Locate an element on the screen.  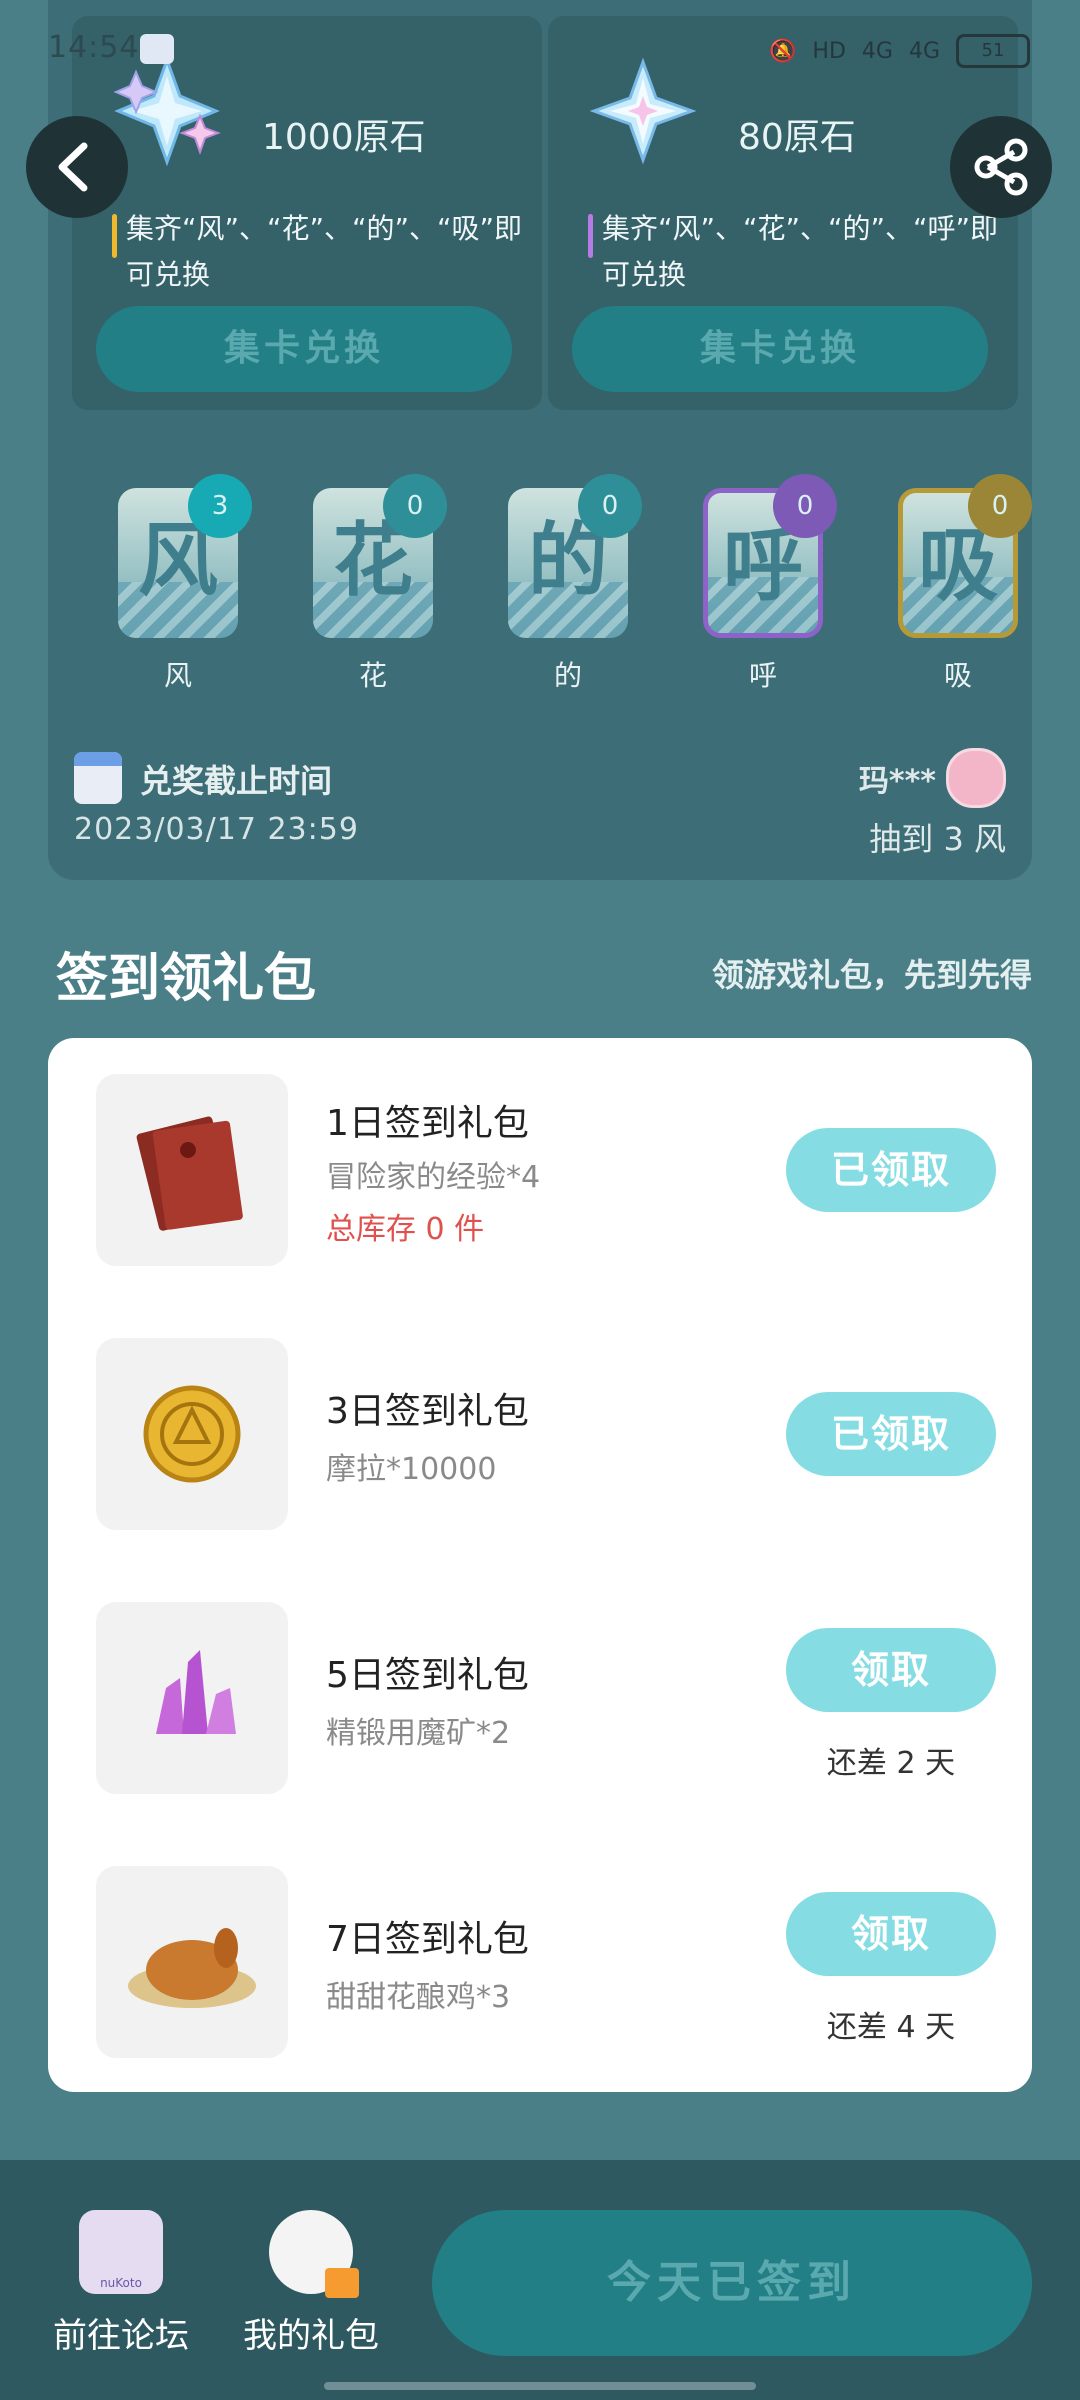
winner-name: 玛*** is located at coordinates (897, 781).